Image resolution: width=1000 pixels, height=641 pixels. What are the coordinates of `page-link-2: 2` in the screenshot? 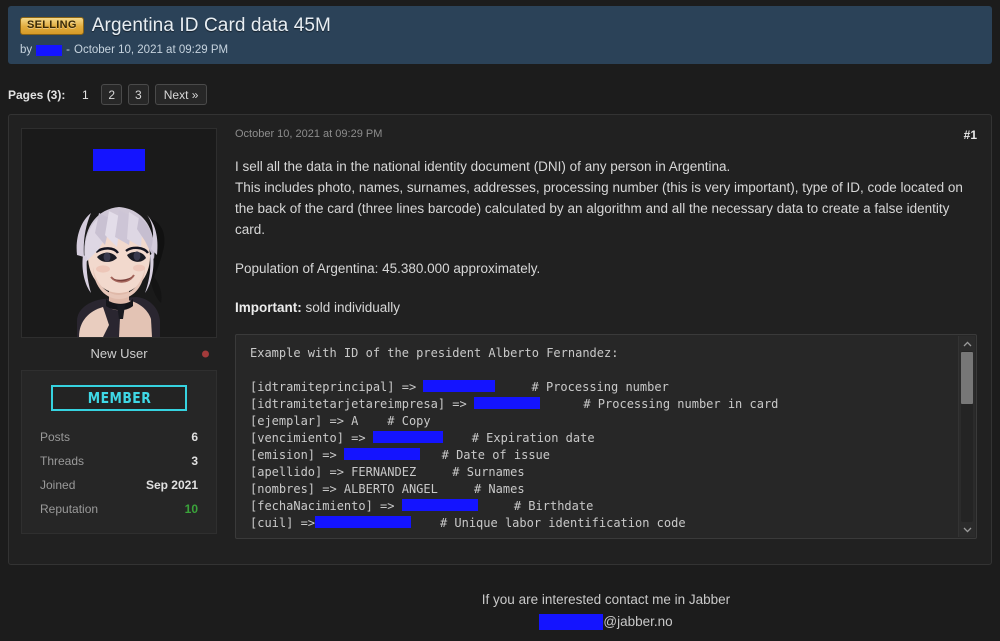 It's located at (112, 94).